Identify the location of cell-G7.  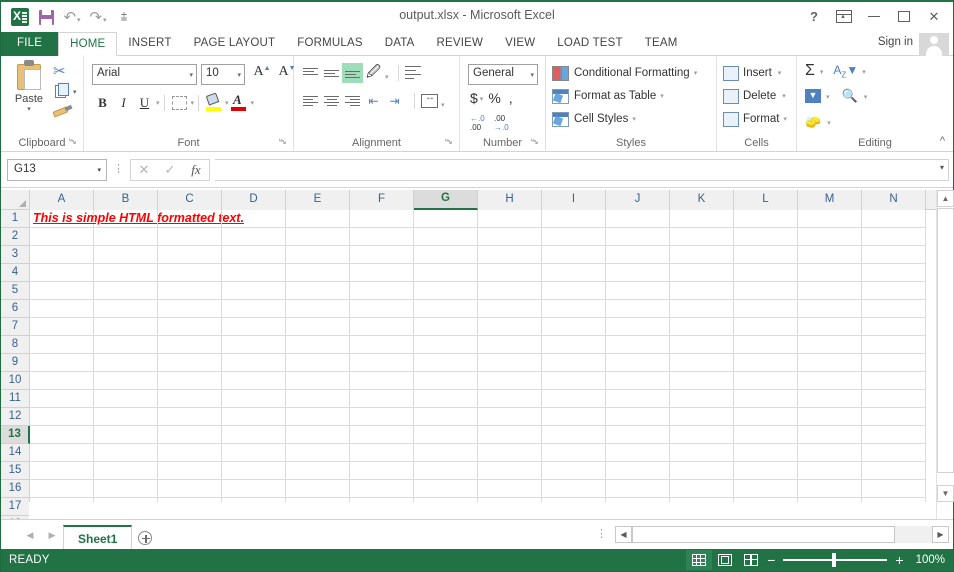
(446, 327).